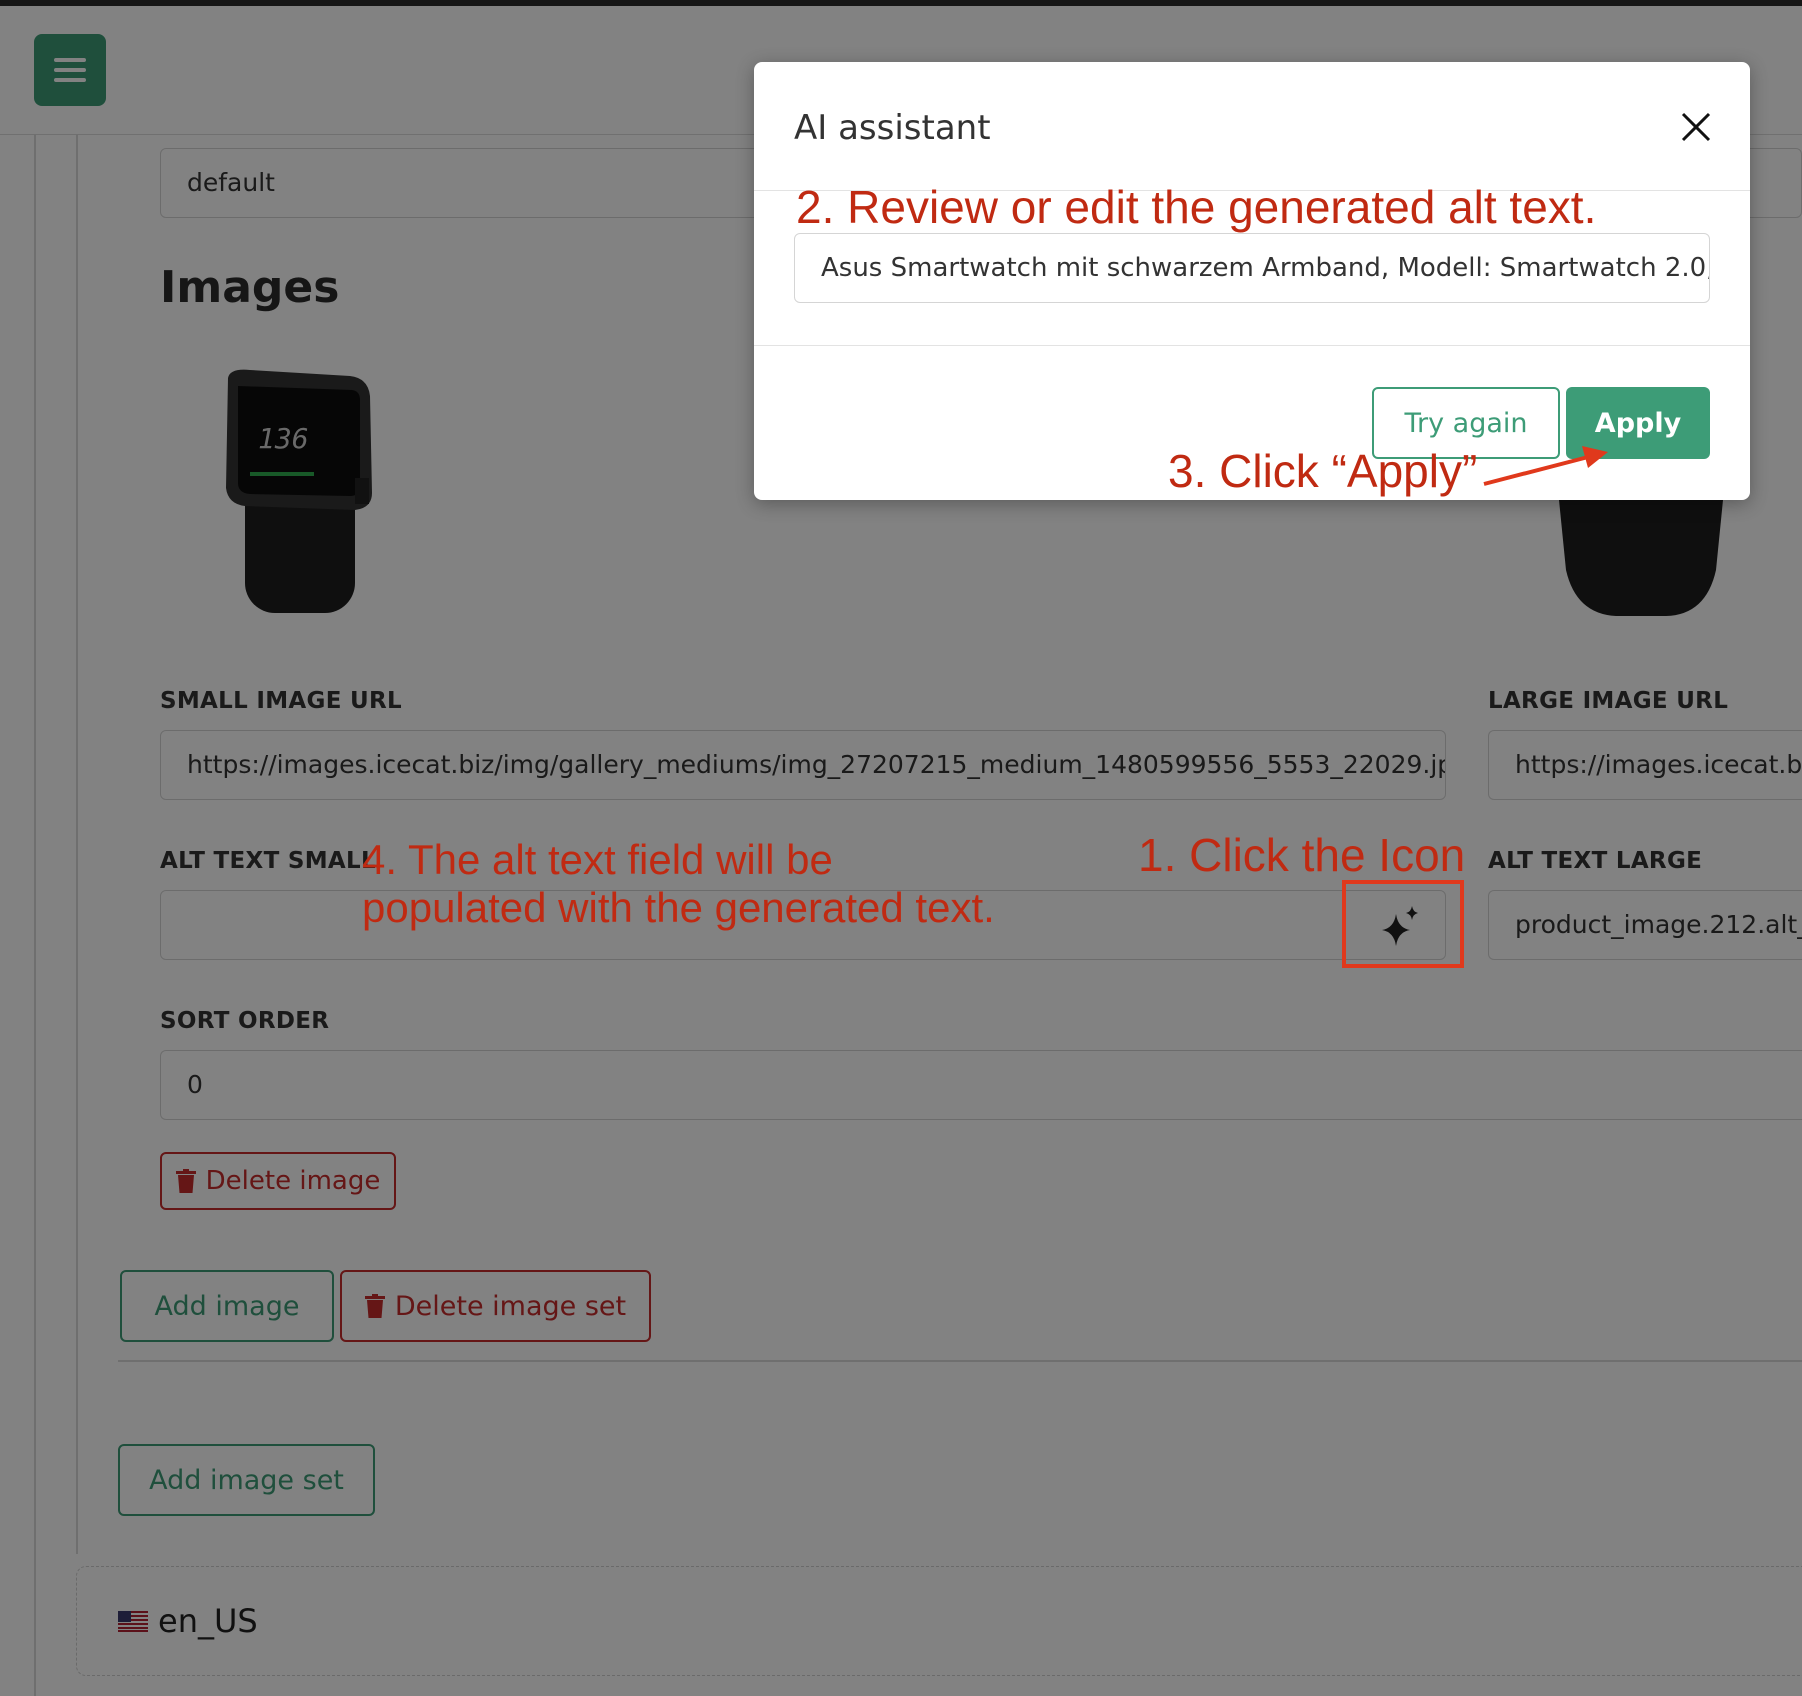 This screenshot has height=1696, width=1802. I want to click on try-again-label: Try again, so click(1466, 423).